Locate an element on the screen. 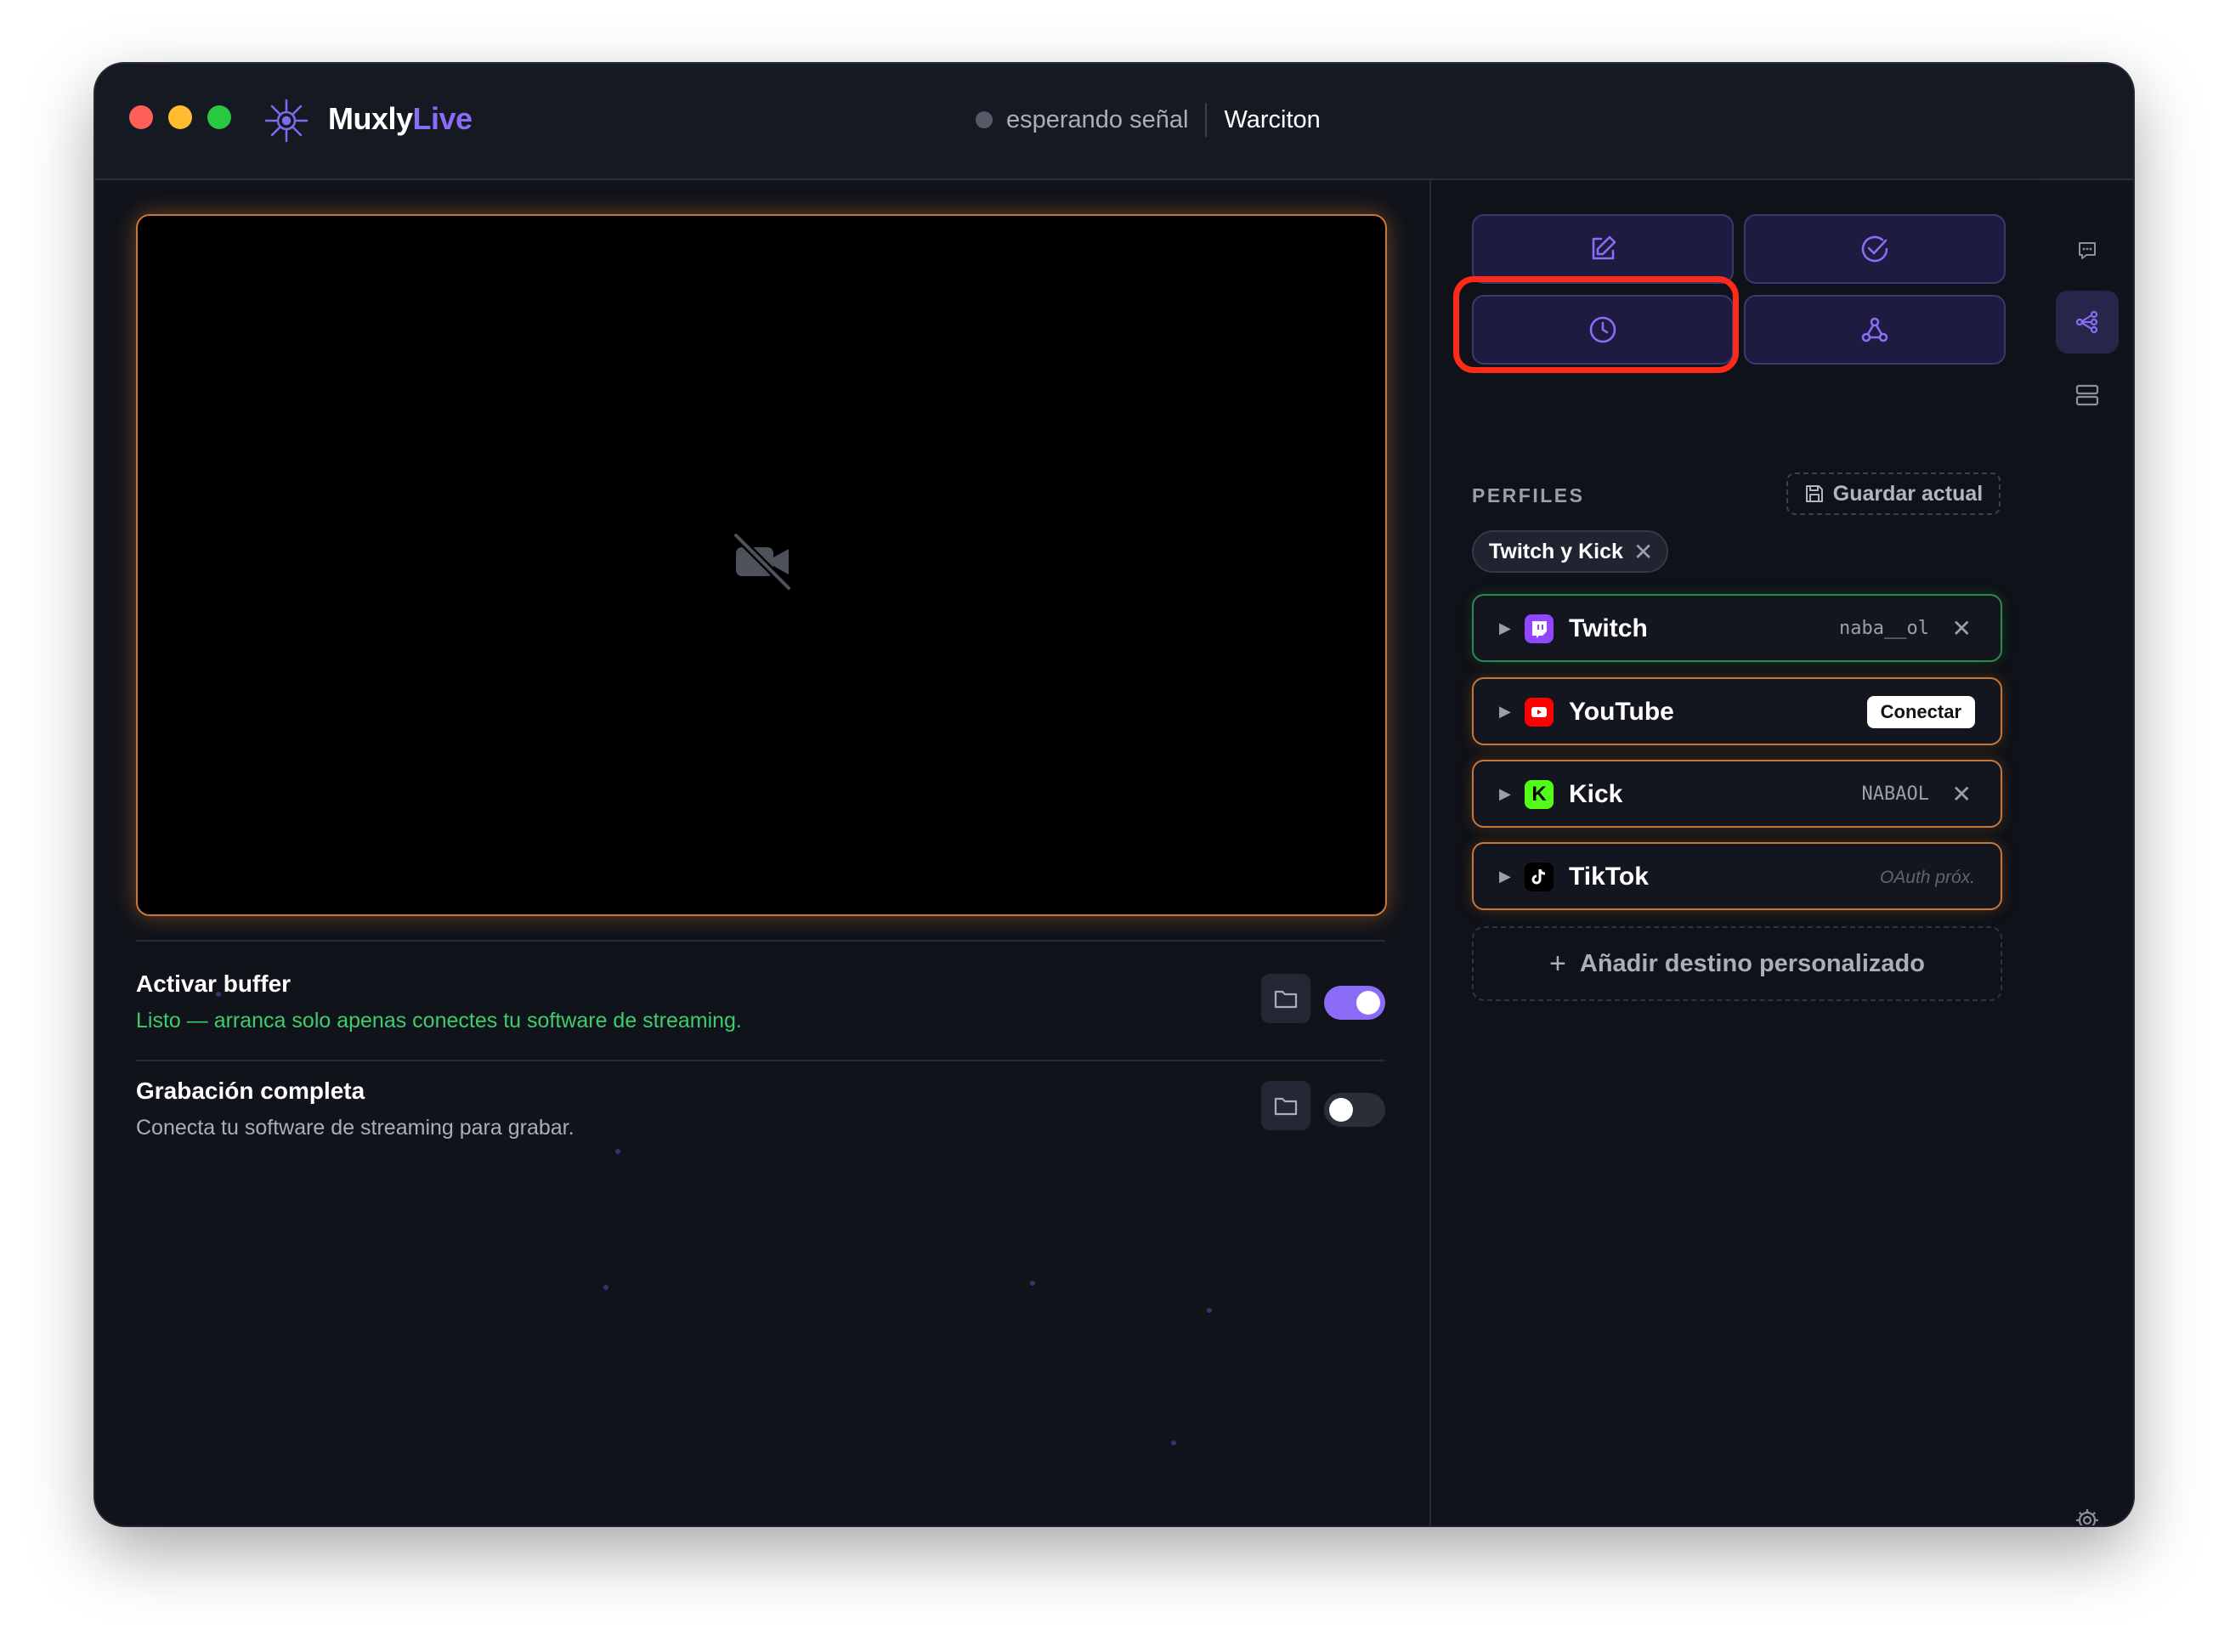  edit-button is located at coordinates (1603, 249).